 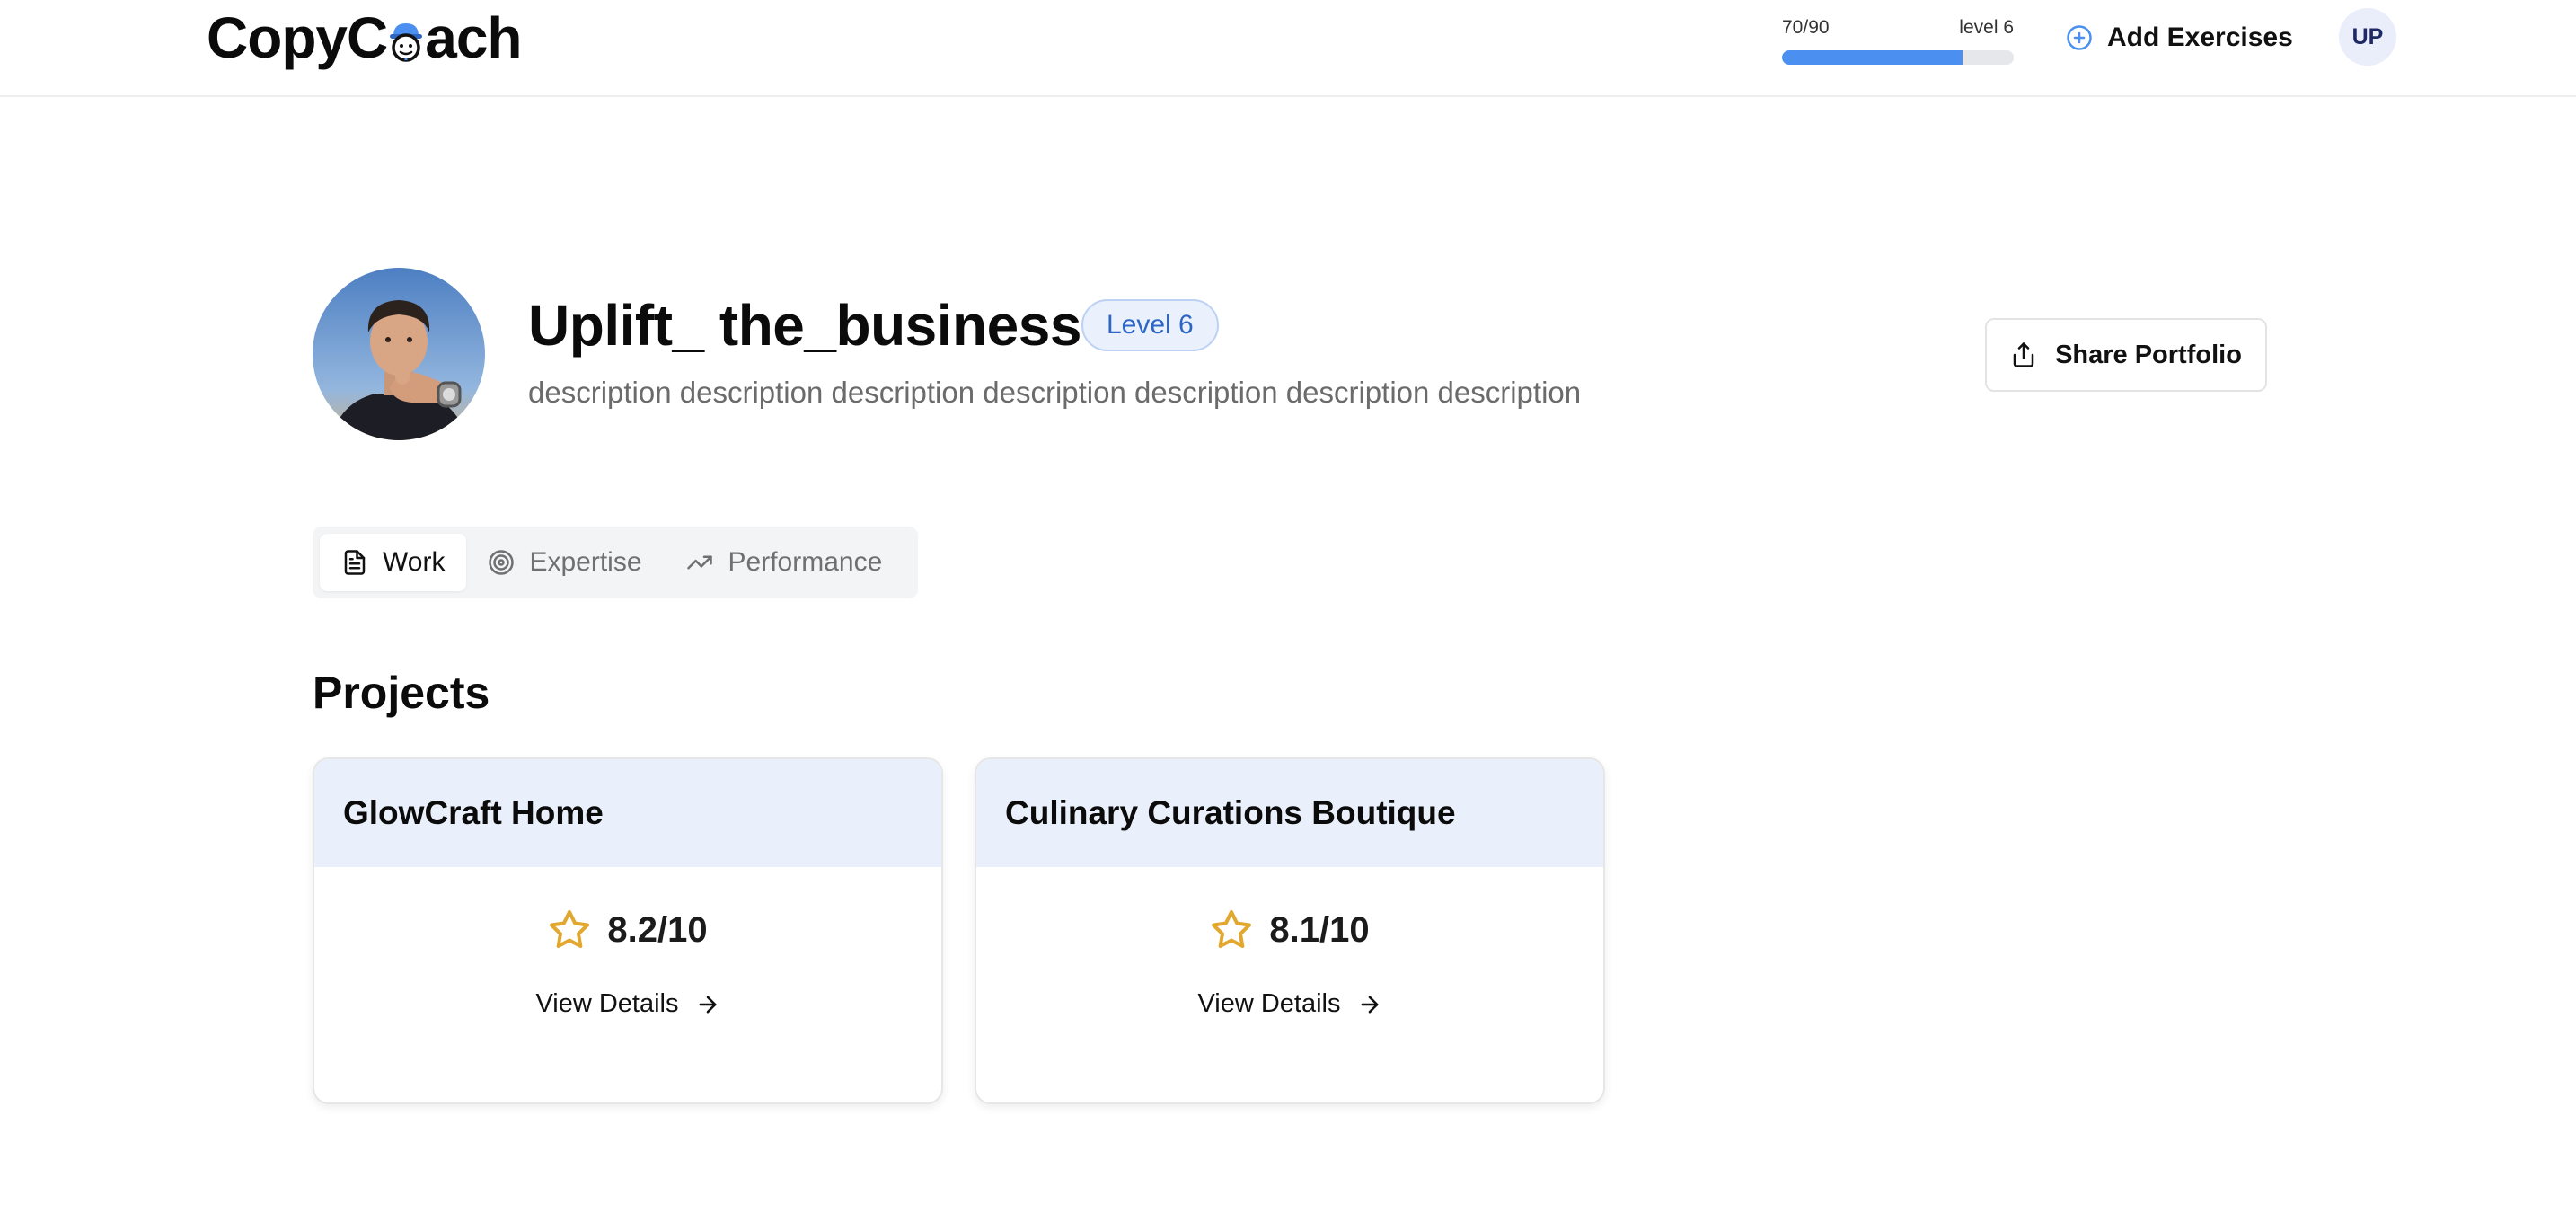 I want to click on tab-performance: Performance, so click(x=784, y=562).